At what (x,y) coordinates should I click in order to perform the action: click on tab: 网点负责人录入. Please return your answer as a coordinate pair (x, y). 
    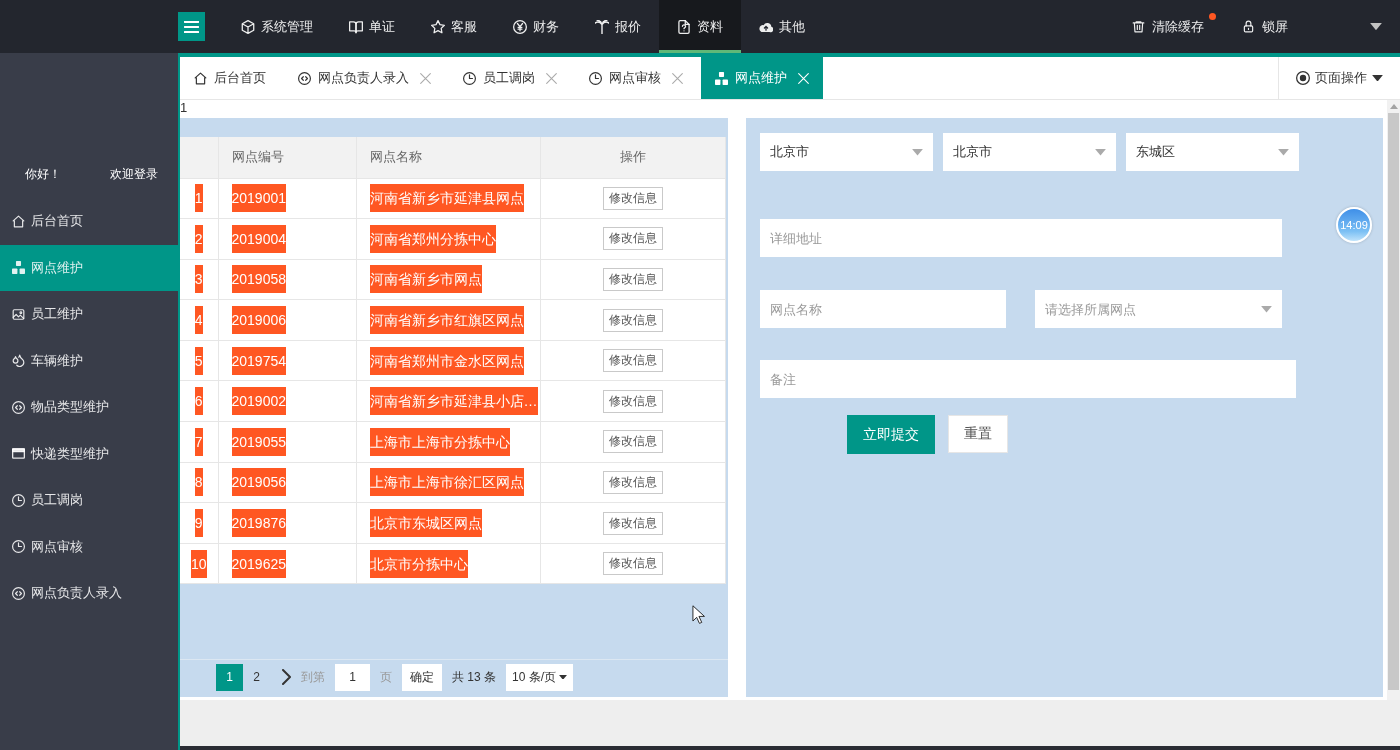
    Looking at the image, I should click on (364, 78).